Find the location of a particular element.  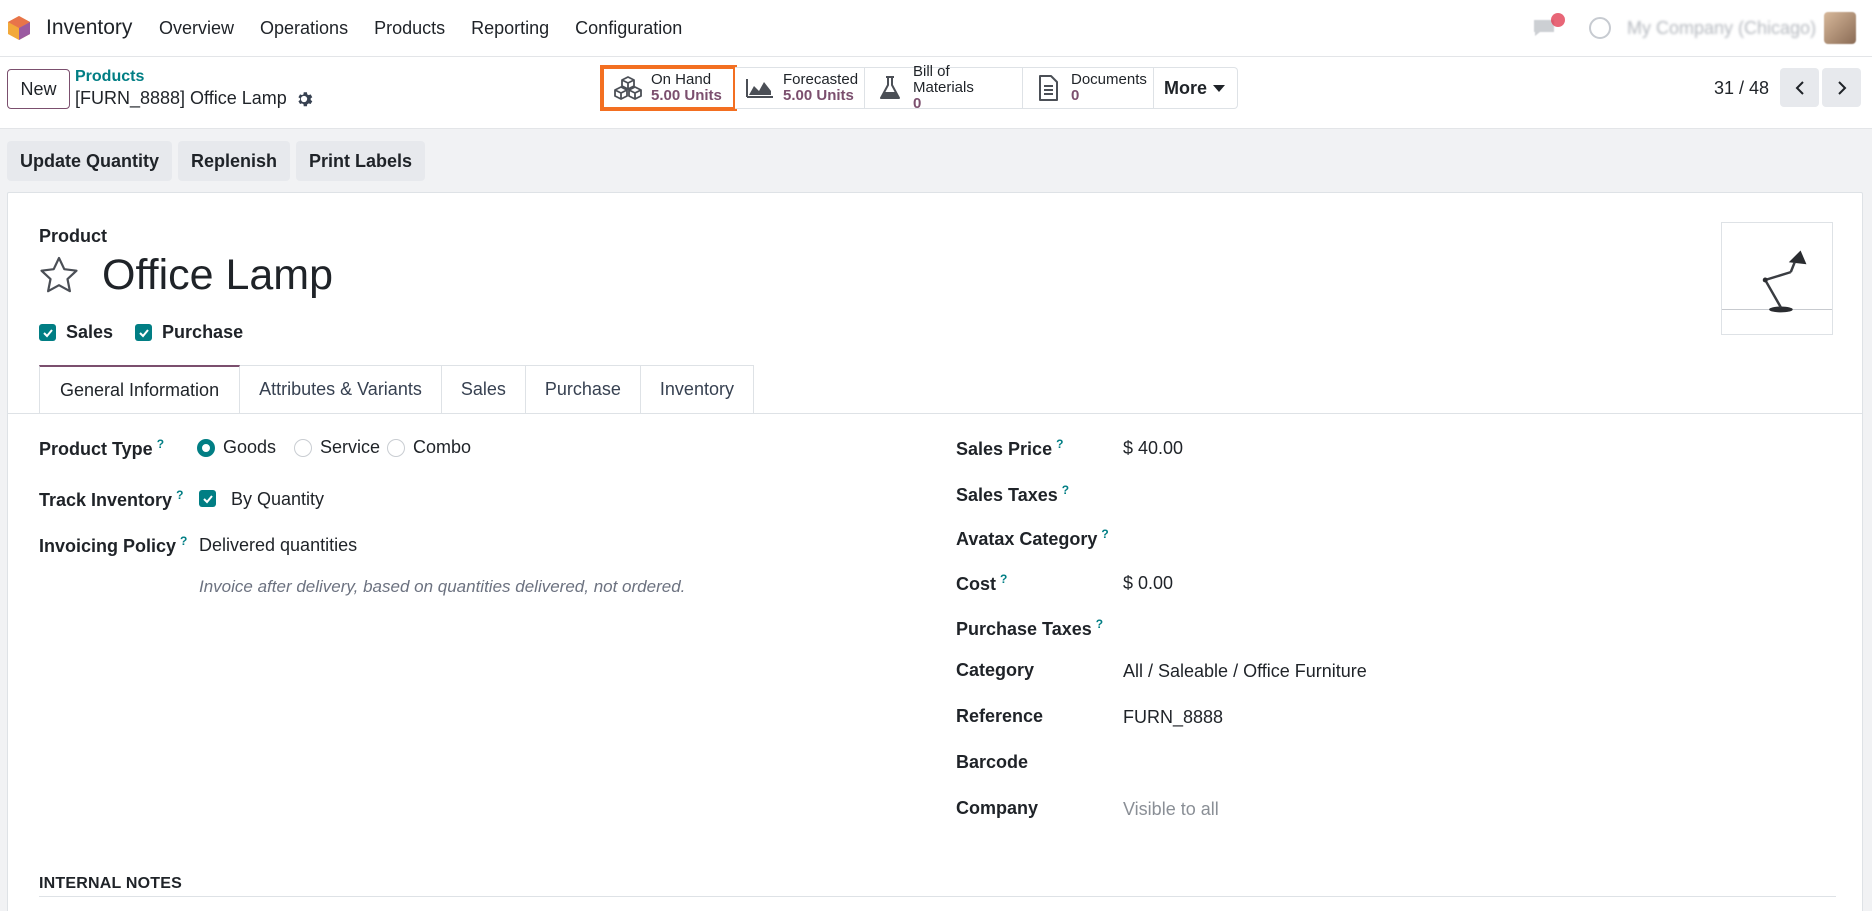

tab-purchase: Purchase is located at coordinates (583, 389).